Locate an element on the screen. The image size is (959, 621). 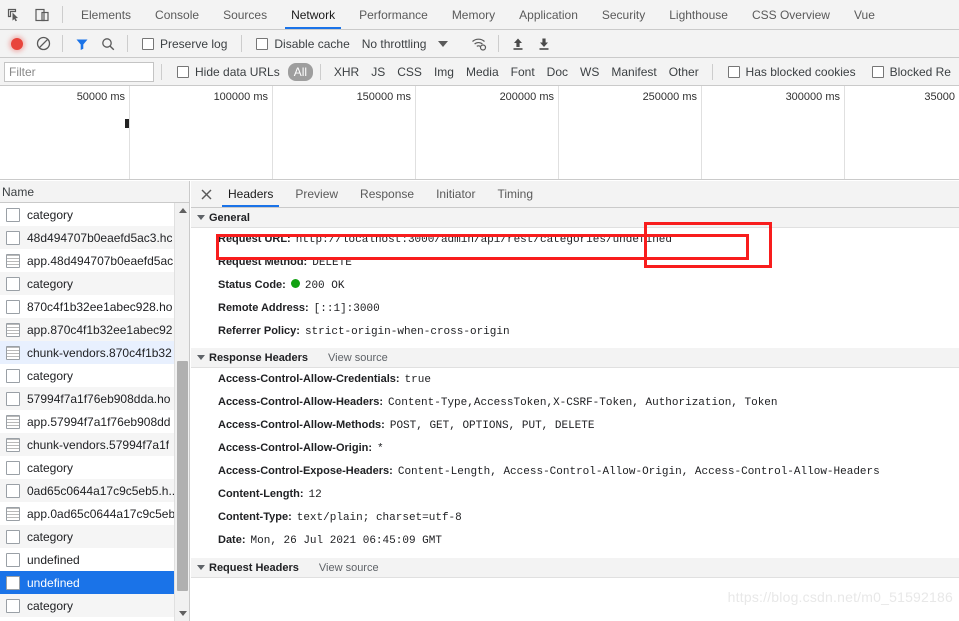
table-row: app.0ad65c0644a17c9c5eb is located at coordinates (94, 513).